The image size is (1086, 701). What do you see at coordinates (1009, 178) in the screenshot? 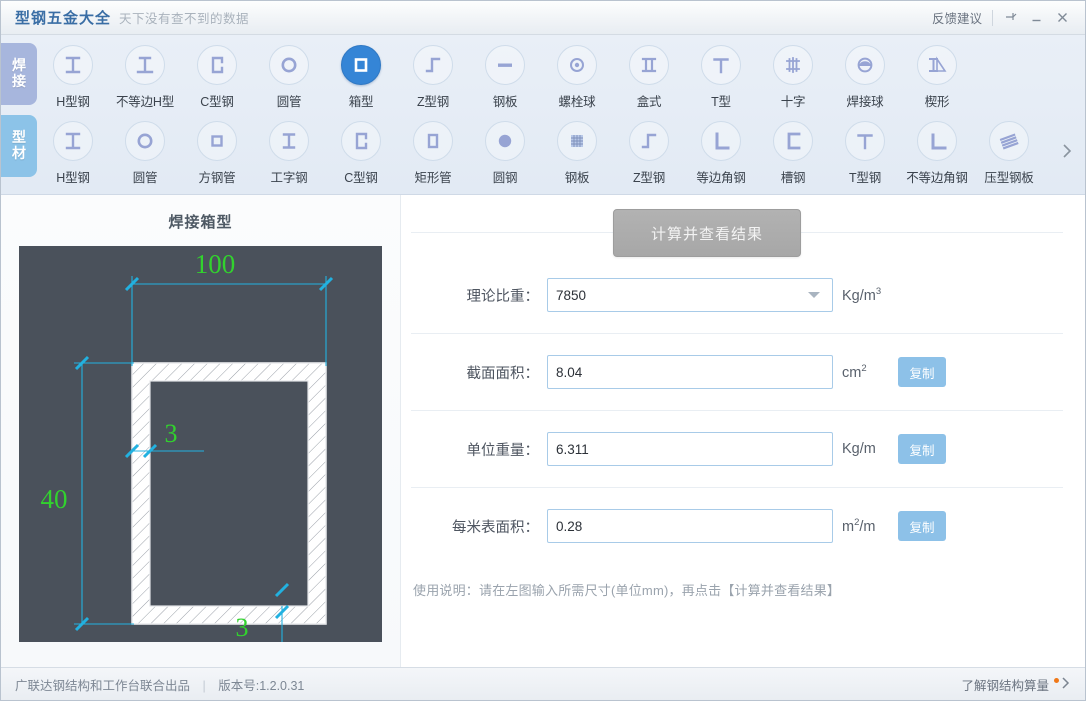
I see `toolbar-item-label: 压型钢板` at bounding box center [1009, 178].